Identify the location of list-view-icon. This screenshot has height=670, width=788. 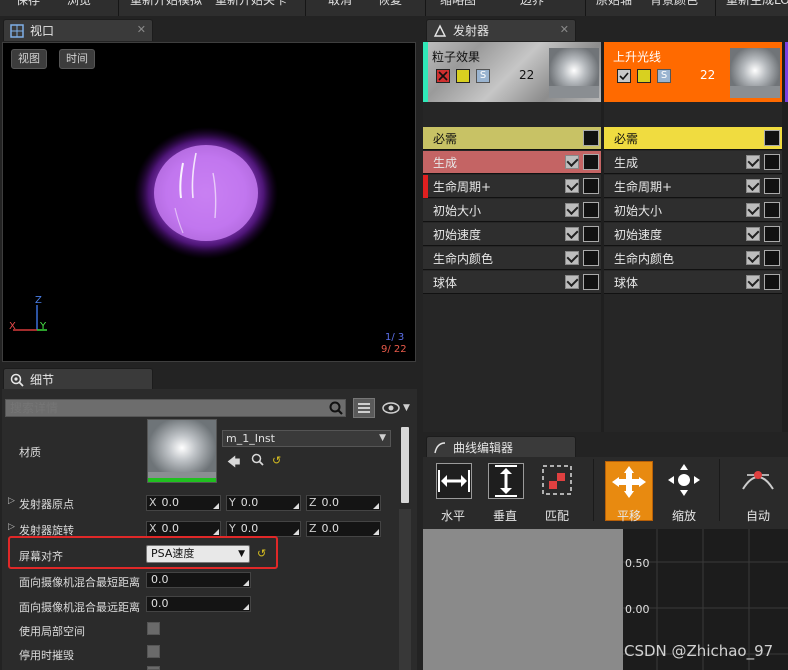
(364, 408).